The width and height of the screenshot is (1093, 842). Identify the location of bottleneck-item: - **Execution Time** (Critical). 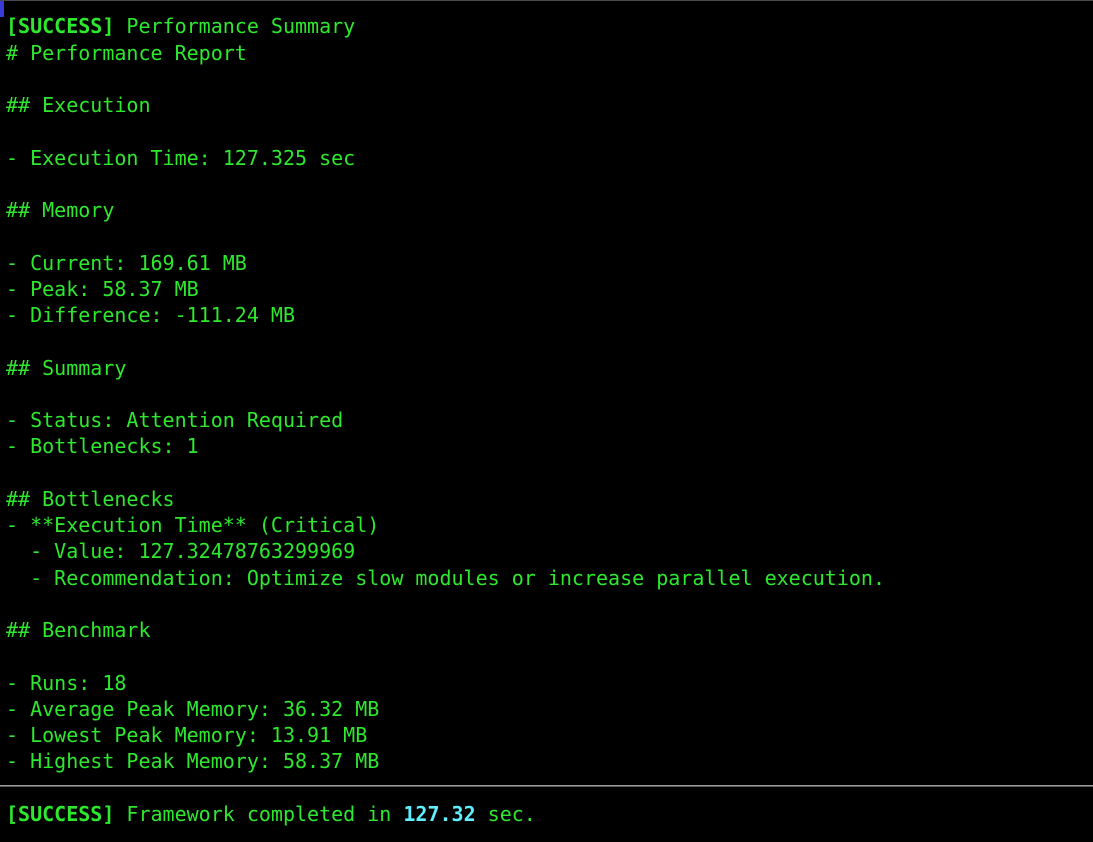
(193, 525).